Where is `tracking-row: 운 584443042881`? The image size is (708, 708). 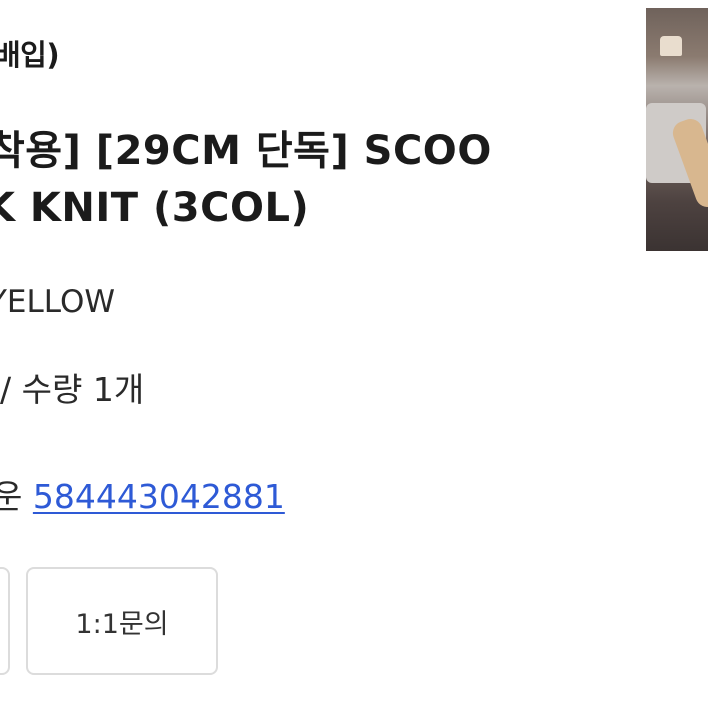 tracking-row: 운 584443042881 is located at coordinates (142, 494).